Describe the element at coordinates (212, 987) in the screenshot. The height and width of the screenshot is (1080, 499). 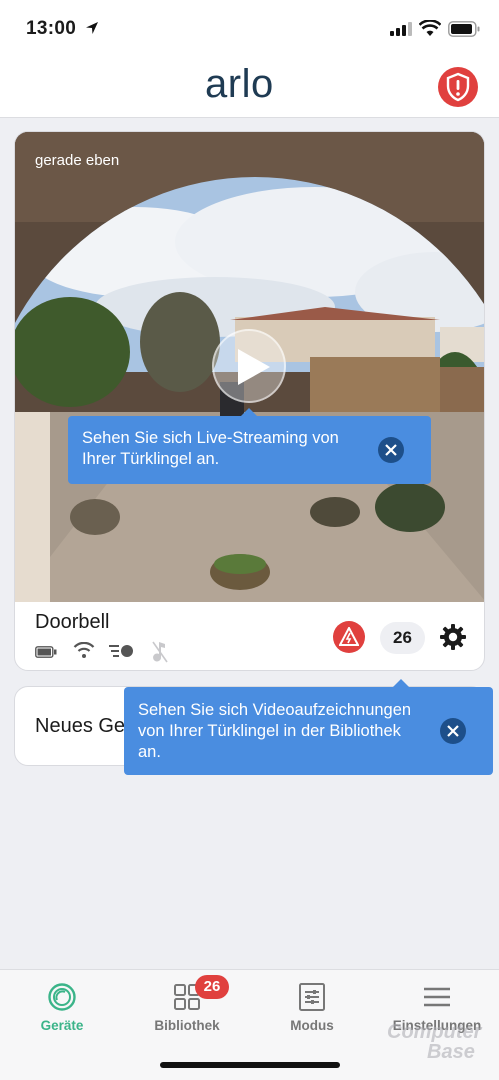
I see `library-count-badge: 26` at that location.